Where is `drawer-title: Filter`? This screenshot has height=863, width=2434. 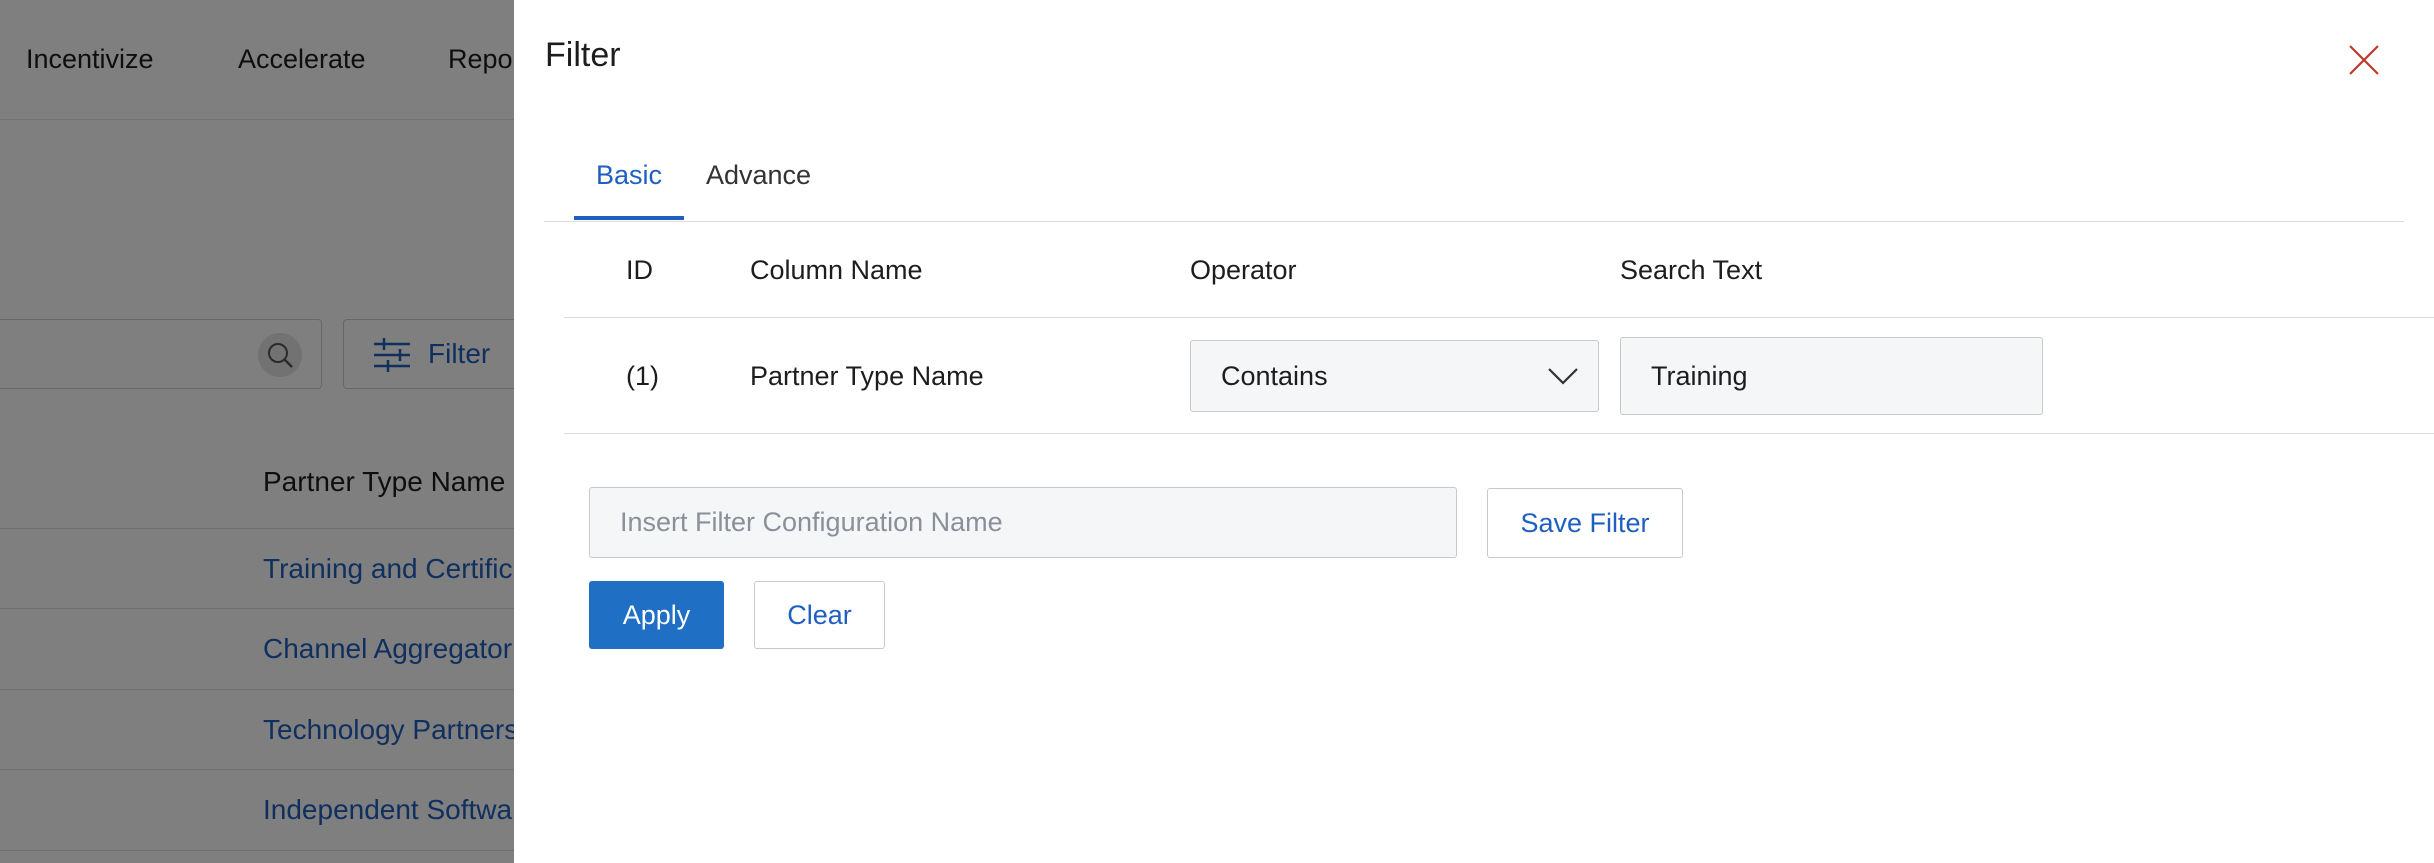 drawer-title: Filter is located at coordinates (583, 55).